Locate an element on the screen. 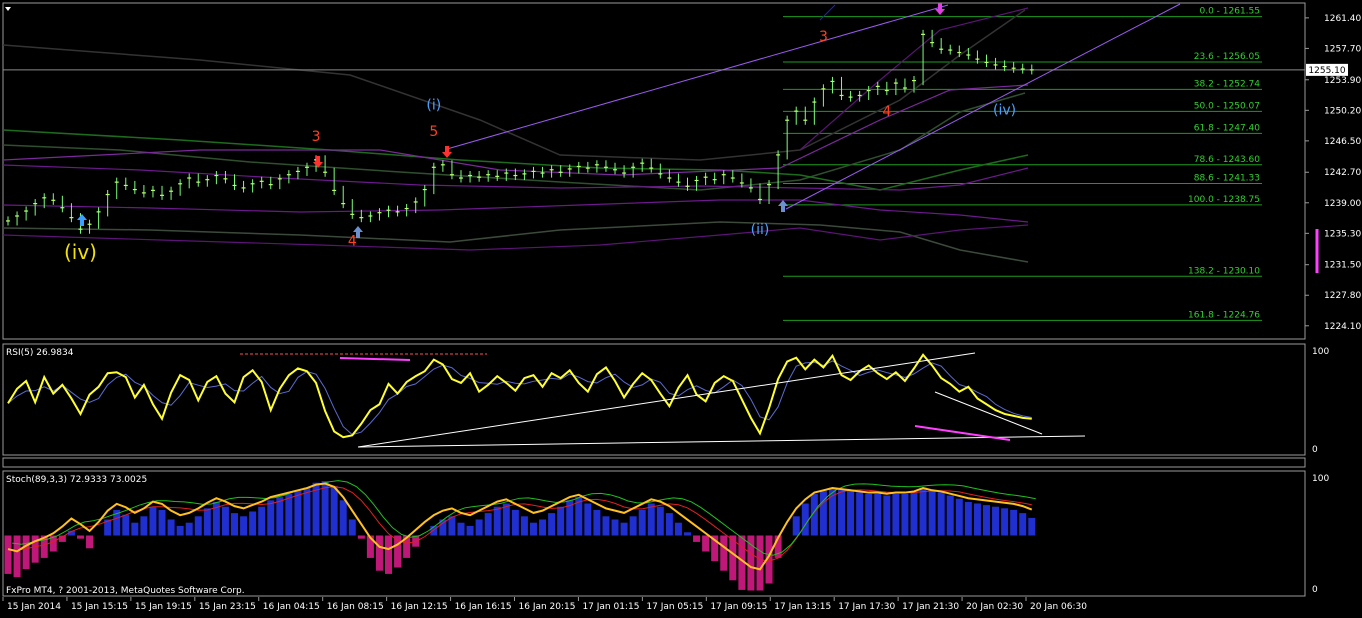 This screenshot has width=1362, height=618. fib-level-label: 88.6 - 1241.33 is located at coordinates (1227, 179).